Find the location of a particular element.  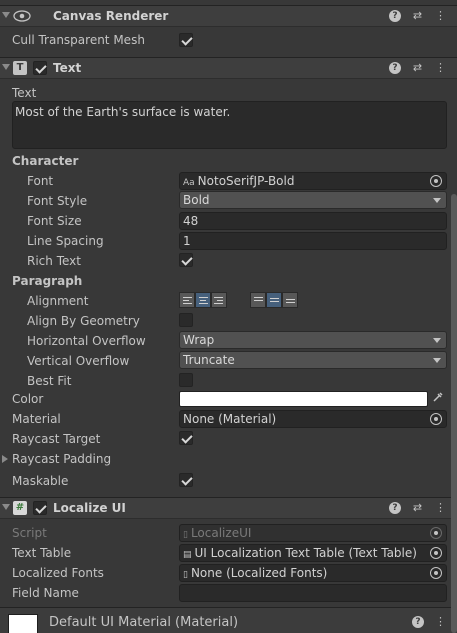

localized-fonts-object-field: ▯ None (Localized Fonts) is located at coordinates (313, 573).